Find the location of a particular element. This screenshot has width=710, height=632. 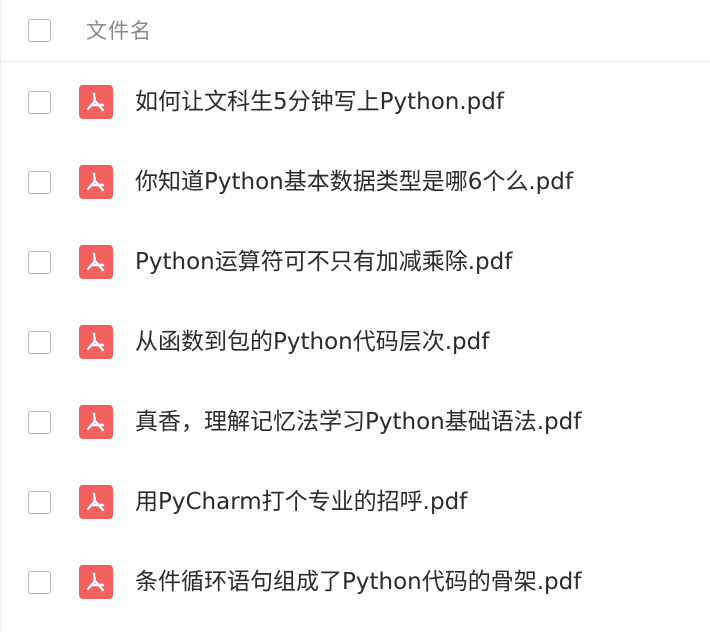

select-all-checkbox is located at coordinates (39, 30).